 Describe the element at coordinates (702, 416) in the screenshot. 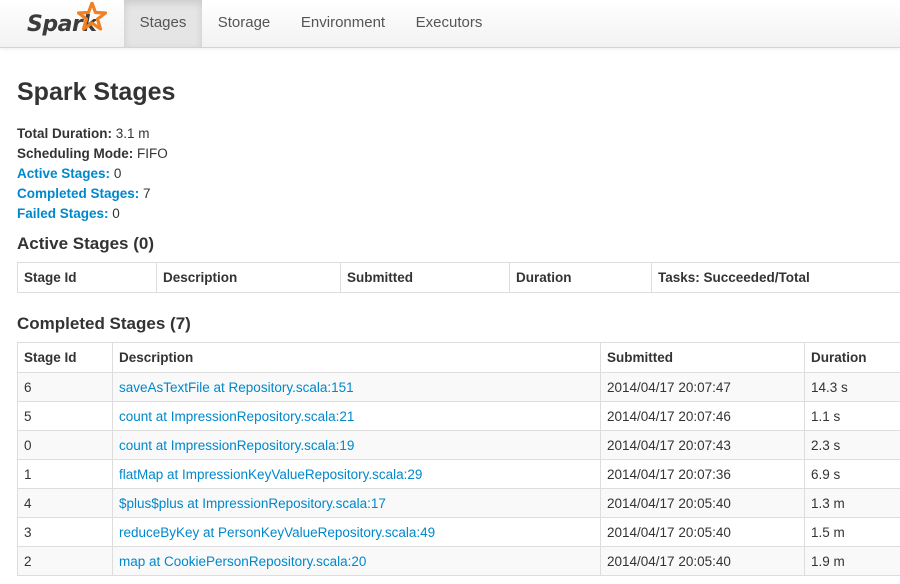

I see `submitted-cell: 2014/04/17 20:07:46` at that location.